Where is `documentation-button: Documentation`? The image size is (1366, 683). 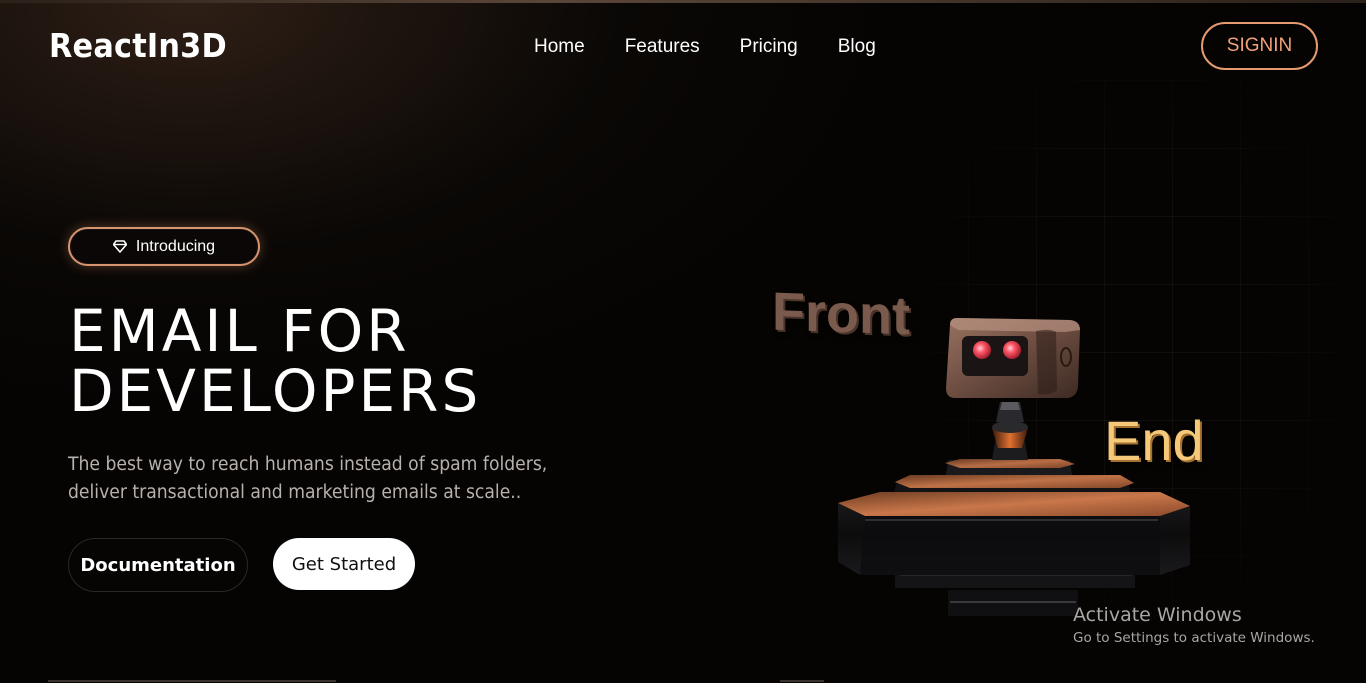 documentation-button: Documentation is located at coordinates (158, 565).